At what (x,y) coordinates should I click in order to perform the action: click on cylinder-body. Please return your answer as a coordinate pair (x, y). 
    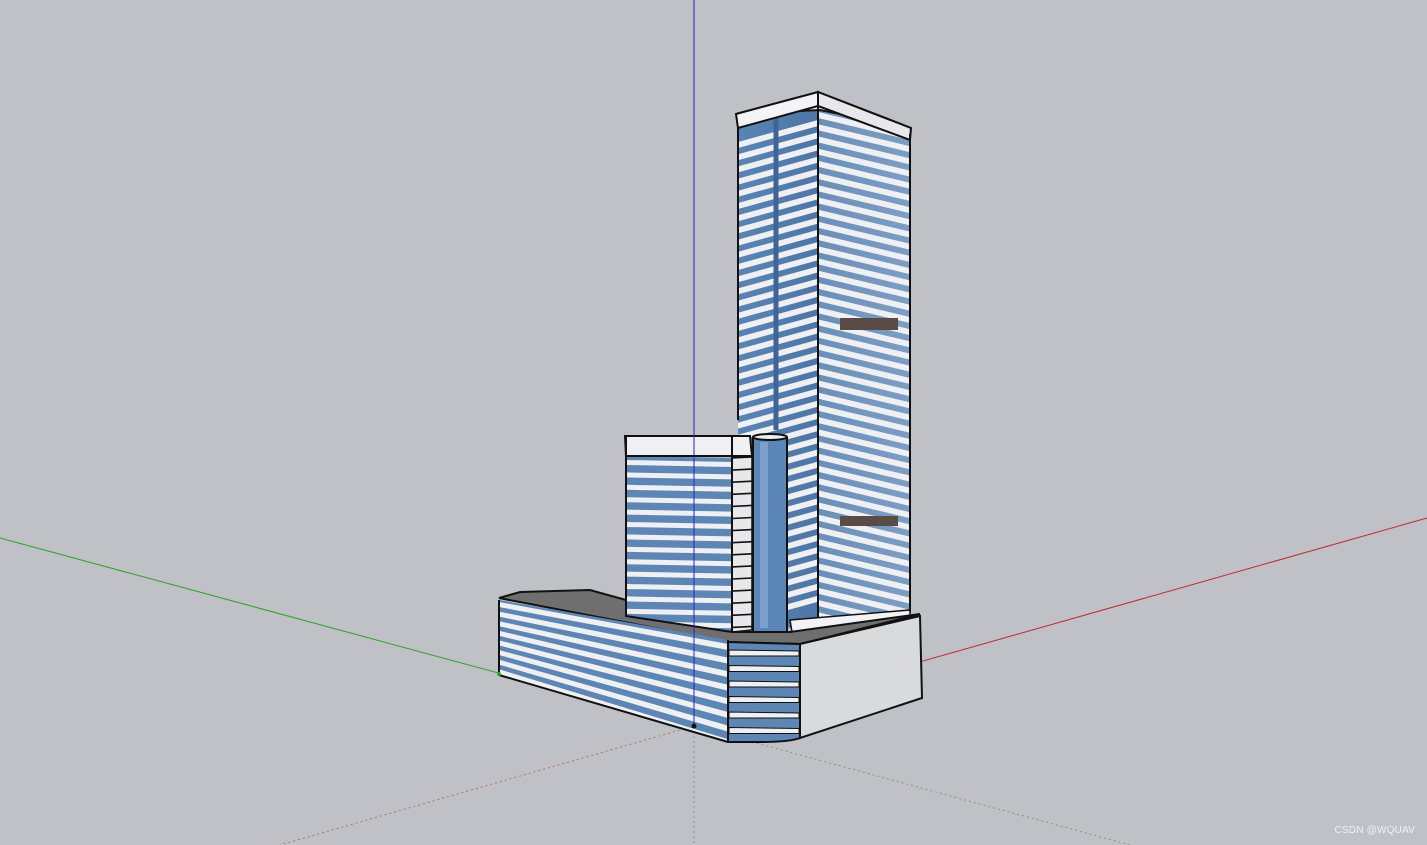
    Looking at the image, I should click on (770, 535).